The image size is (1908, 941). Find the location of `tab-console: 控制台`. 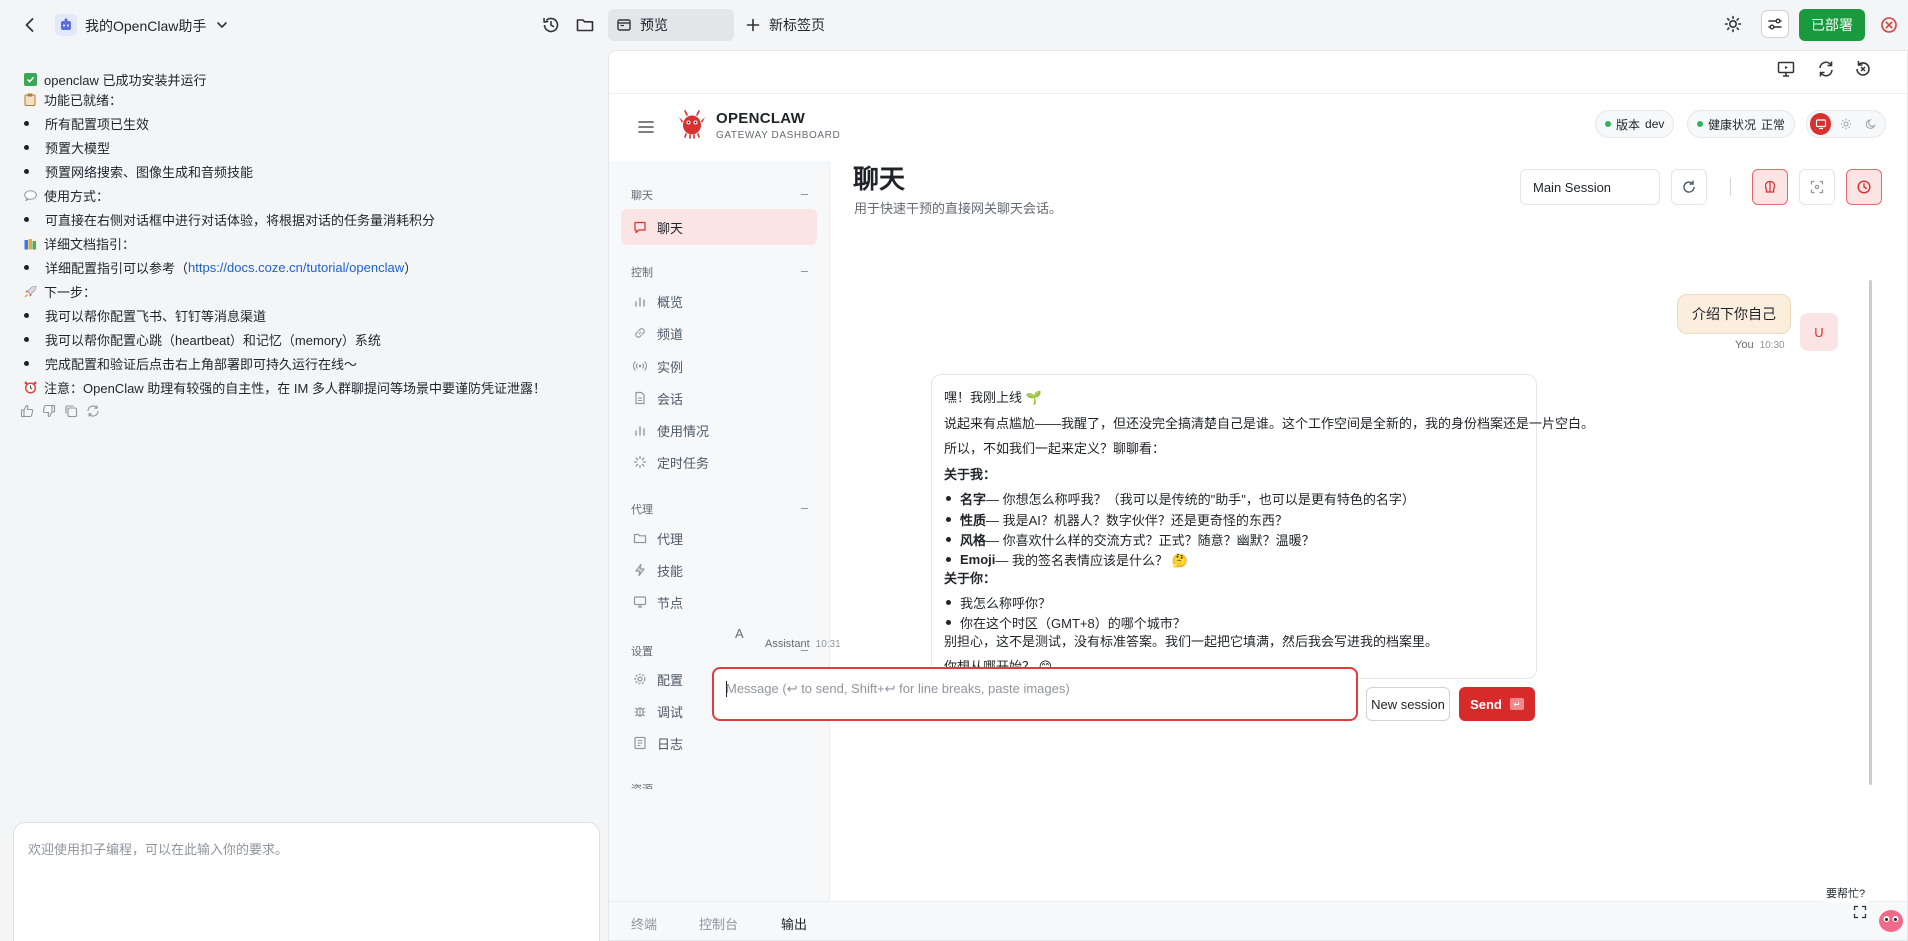

tab-console: 控制台 is located at coordinates (718, 923).